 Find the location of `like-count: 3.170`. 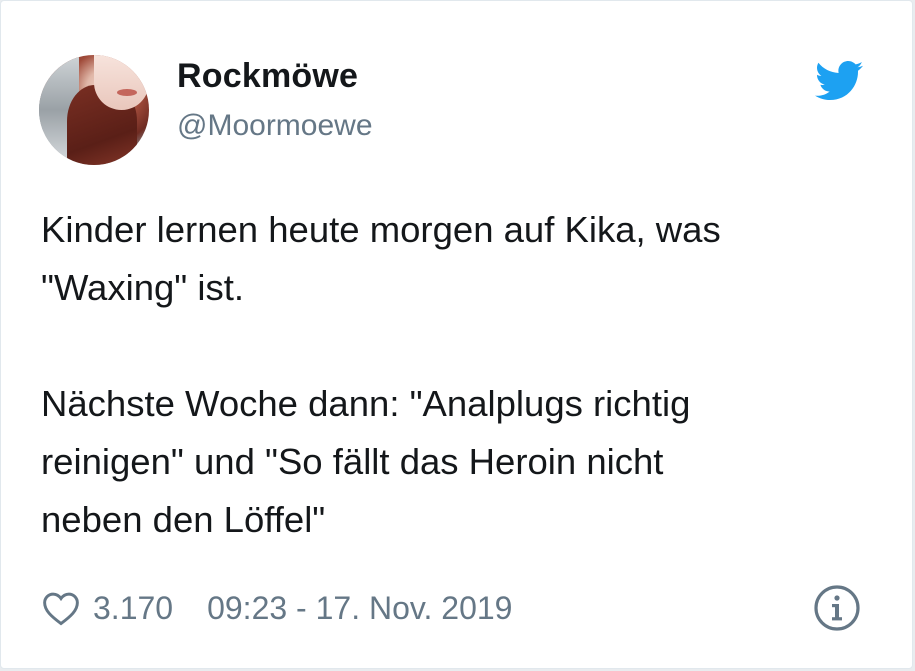

like-count: 3.170 is located at coordinates (133, 607).